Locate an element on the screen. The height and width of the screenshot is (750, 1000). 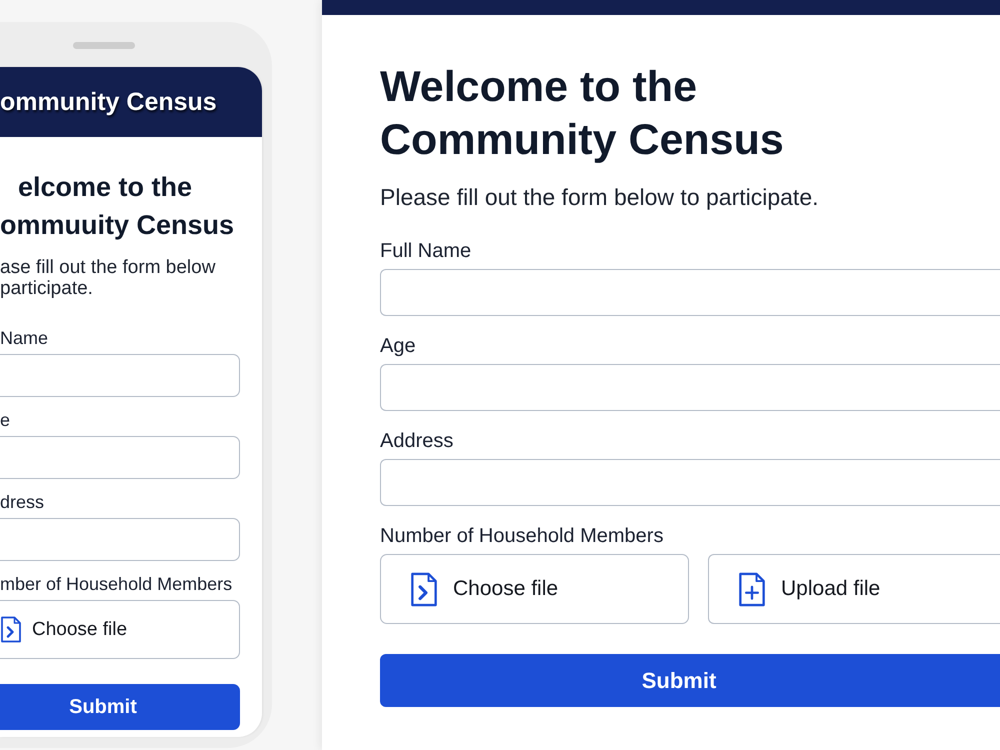
field-label: Name is located at coordinates (25, 338).